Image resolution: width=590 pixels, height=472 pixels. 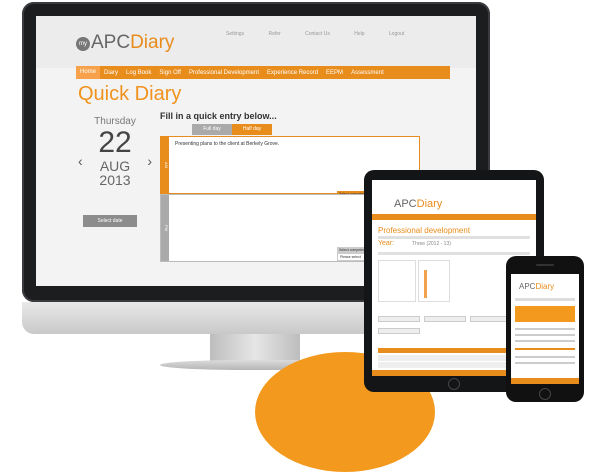 What do you see at coordinates (425, 284) in the screenshot?
I see `tablet-hours-bar` at bounding box center [425, 284].